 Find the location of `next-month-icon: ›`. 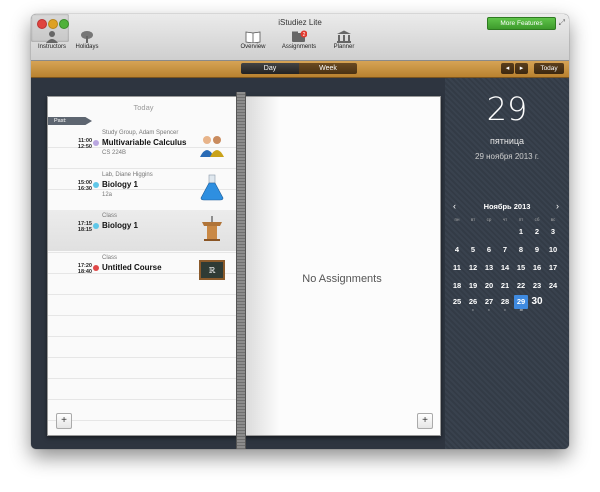

next-month-icon: › is located at coordinates (557, 206).